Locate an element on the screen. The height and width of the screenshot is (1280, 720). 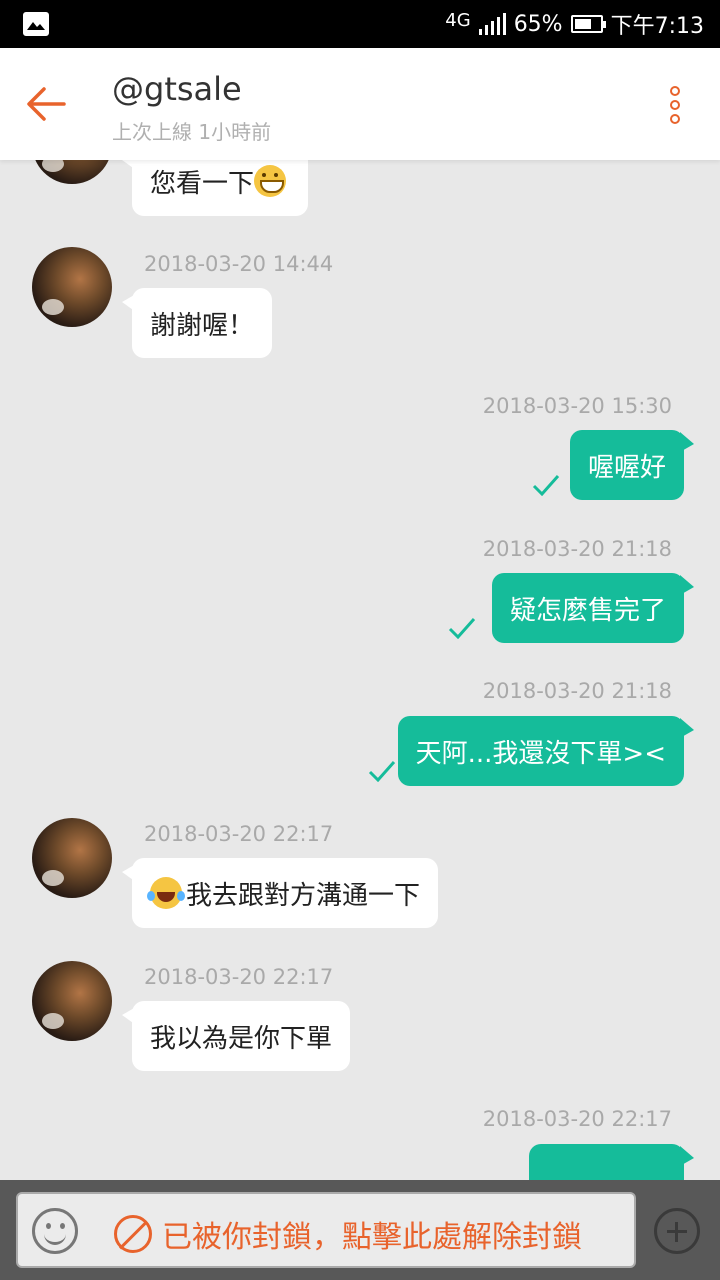
message-bubble-incoming: 我以為是你下單 is located at coordinates (236, 1036).